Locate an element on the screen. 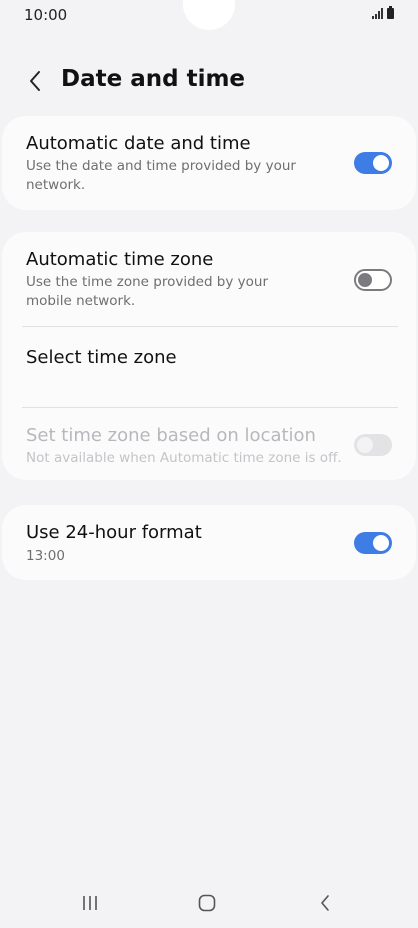 This screenshot has width=418, height=928. recents-button is located at coordinates (90, 903).